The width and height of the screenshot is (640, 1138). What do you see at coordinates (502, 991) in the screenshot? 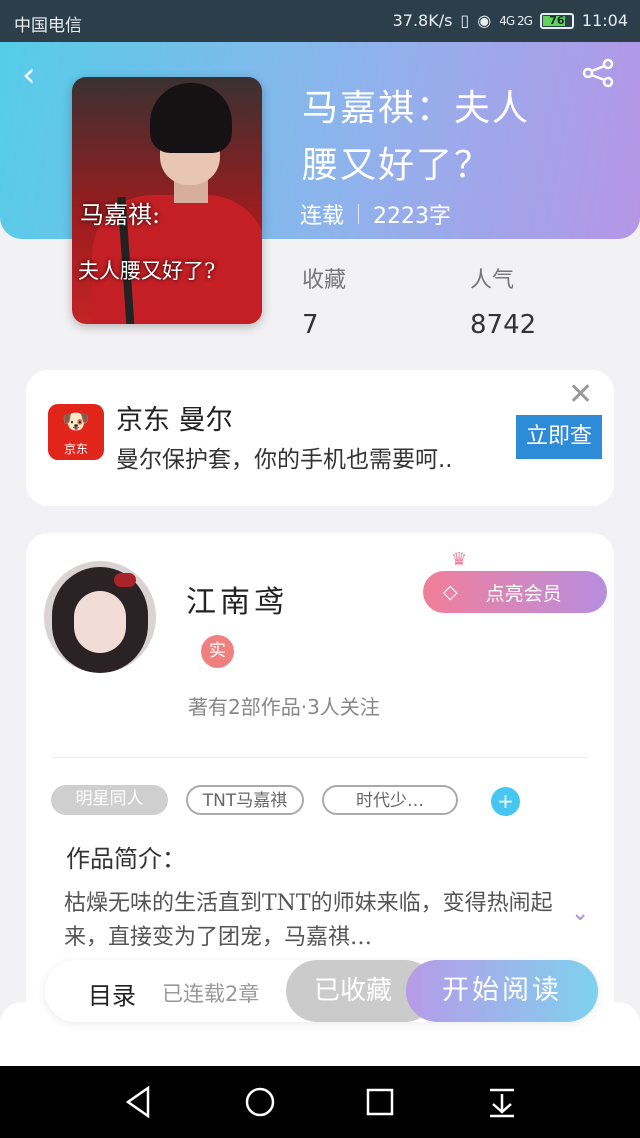
I see `start-reading-button: 开始阅读` at bounding box center [502, 991].